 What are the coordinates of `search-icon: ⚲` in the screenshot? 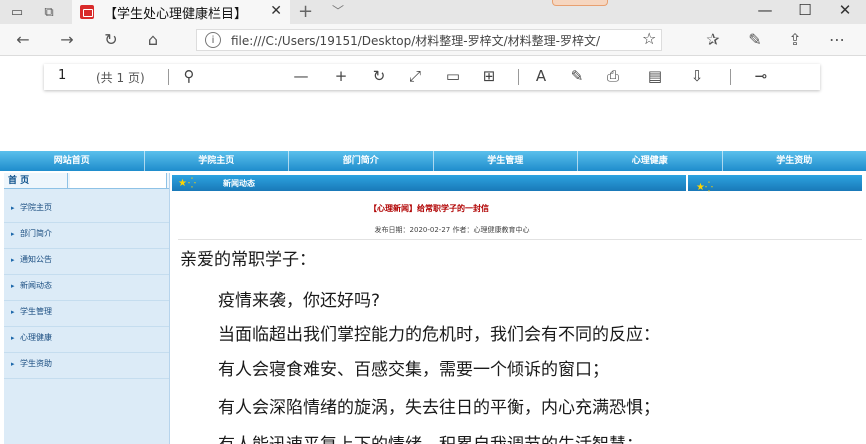 It's located at (189, 76).